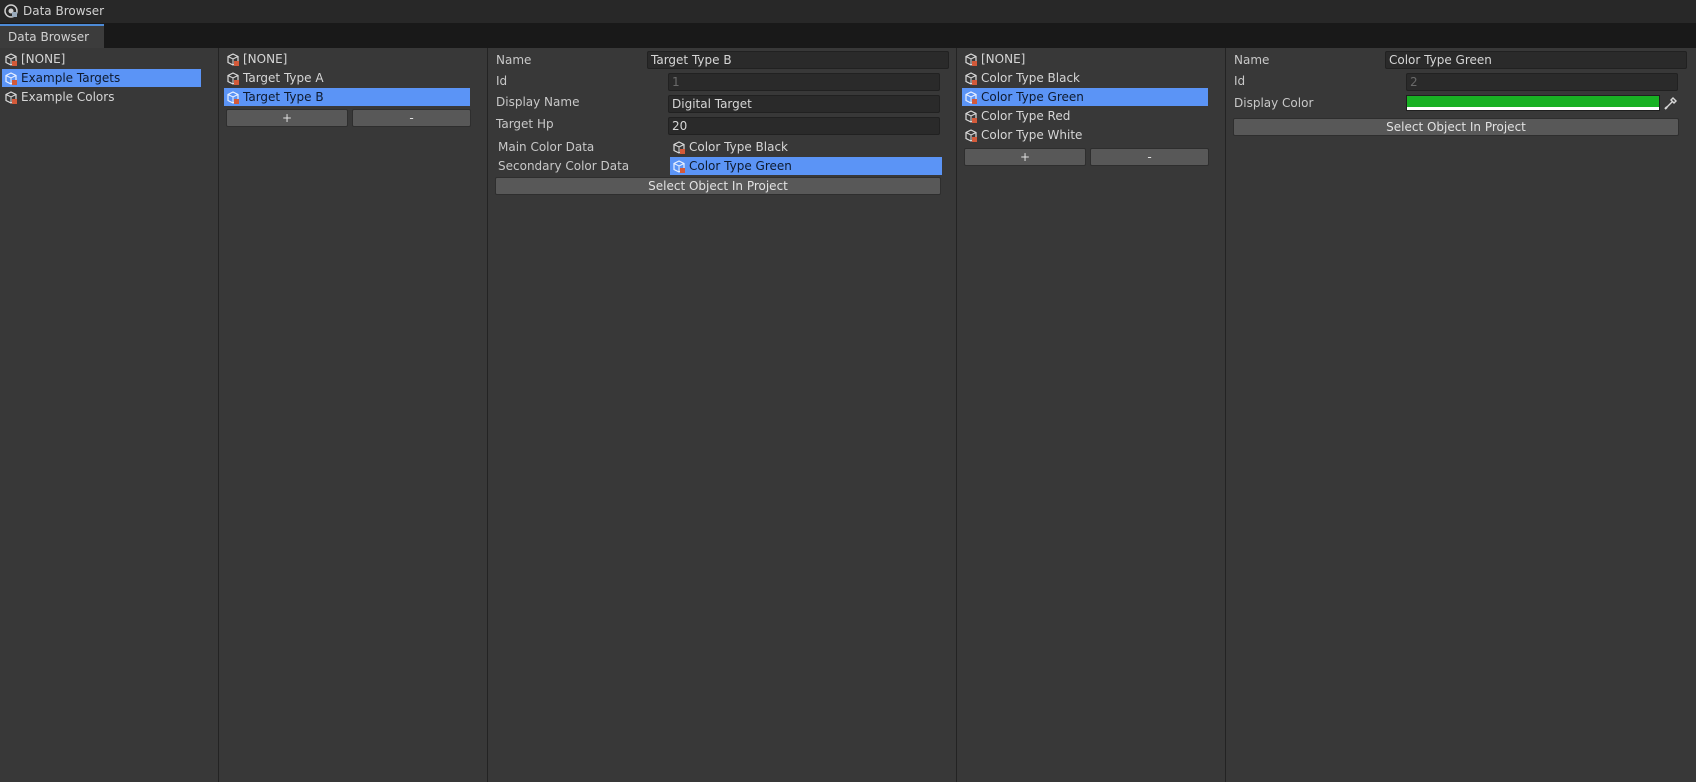  Describe the element at coordinates (71, 78) in the screenshot. I see `list-item-label: Example Targets` at that location.